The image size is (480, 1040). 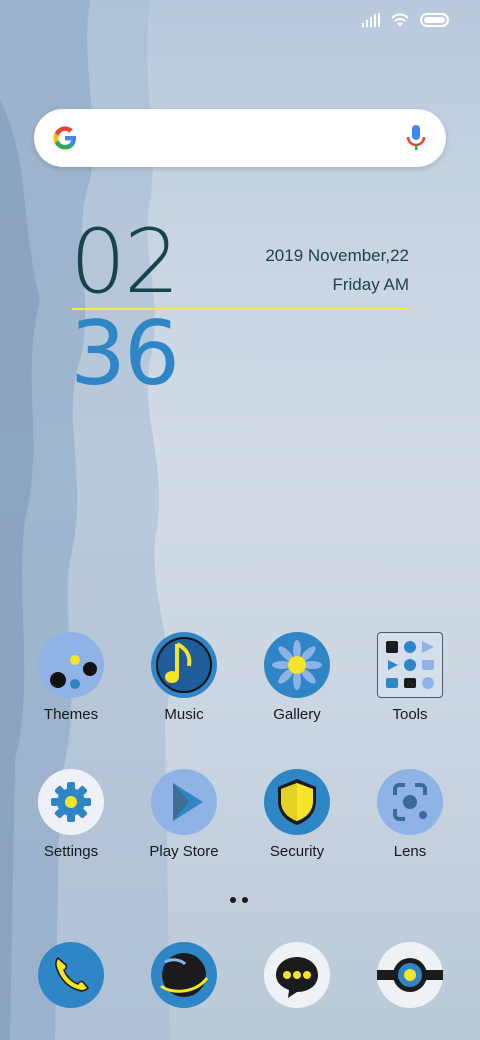 I want to click on app-label: Security, so click(x=297, y=851).